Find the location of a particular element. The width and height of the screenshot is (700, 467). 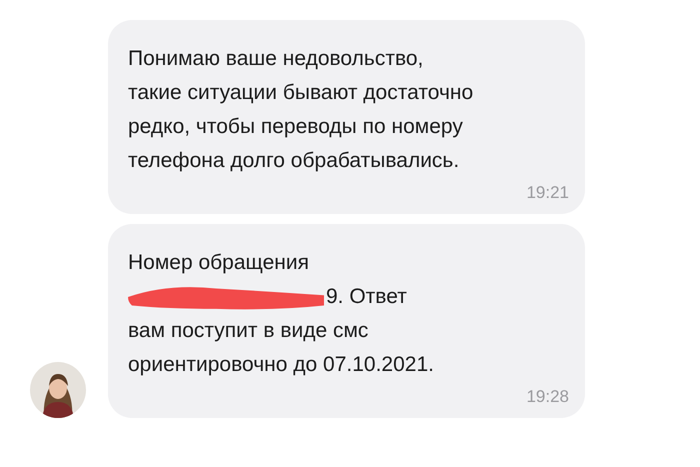

message-text: 9. Ответ is located at coordinates (366, 297).